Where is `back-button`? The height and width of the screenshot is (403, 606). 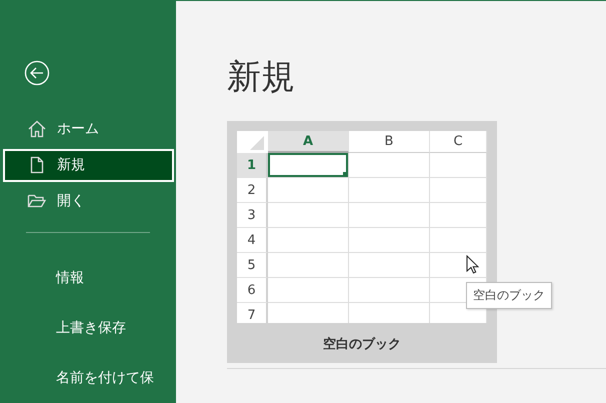 back-button is located at coordinates (37, 73).